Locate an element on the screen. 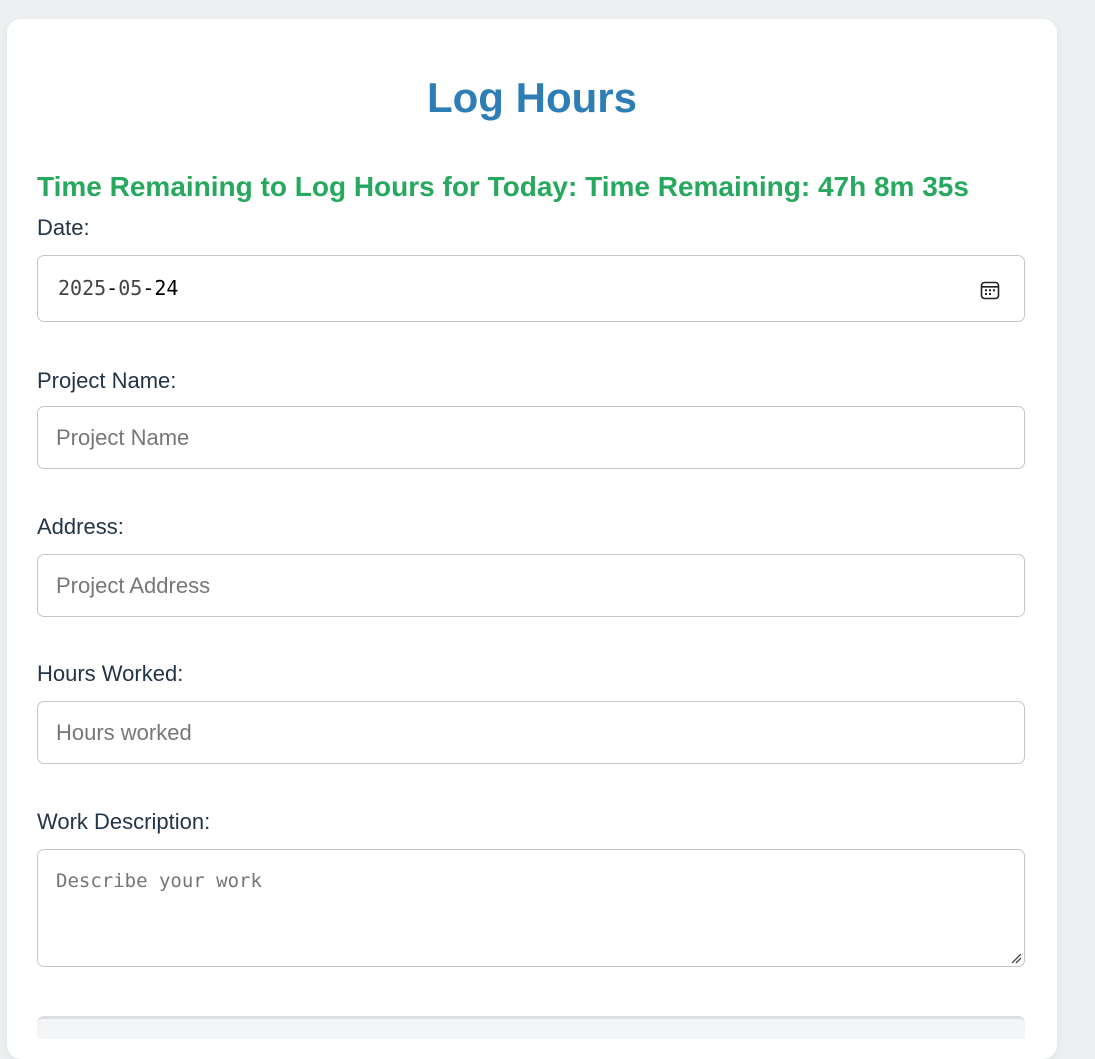 The image size is (1095, 1059). address-field is located at coordinates (531, 585).